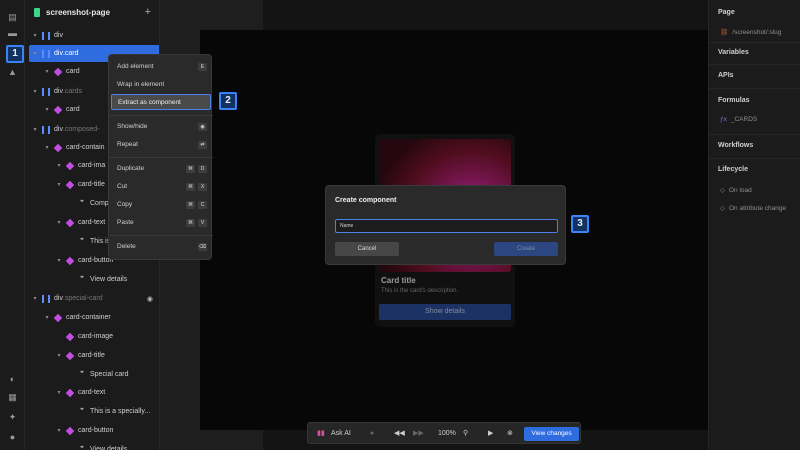  Describe the element at coordinates (125, 204) in the screenshot. I see `menu-item-label: Copy` at that location.